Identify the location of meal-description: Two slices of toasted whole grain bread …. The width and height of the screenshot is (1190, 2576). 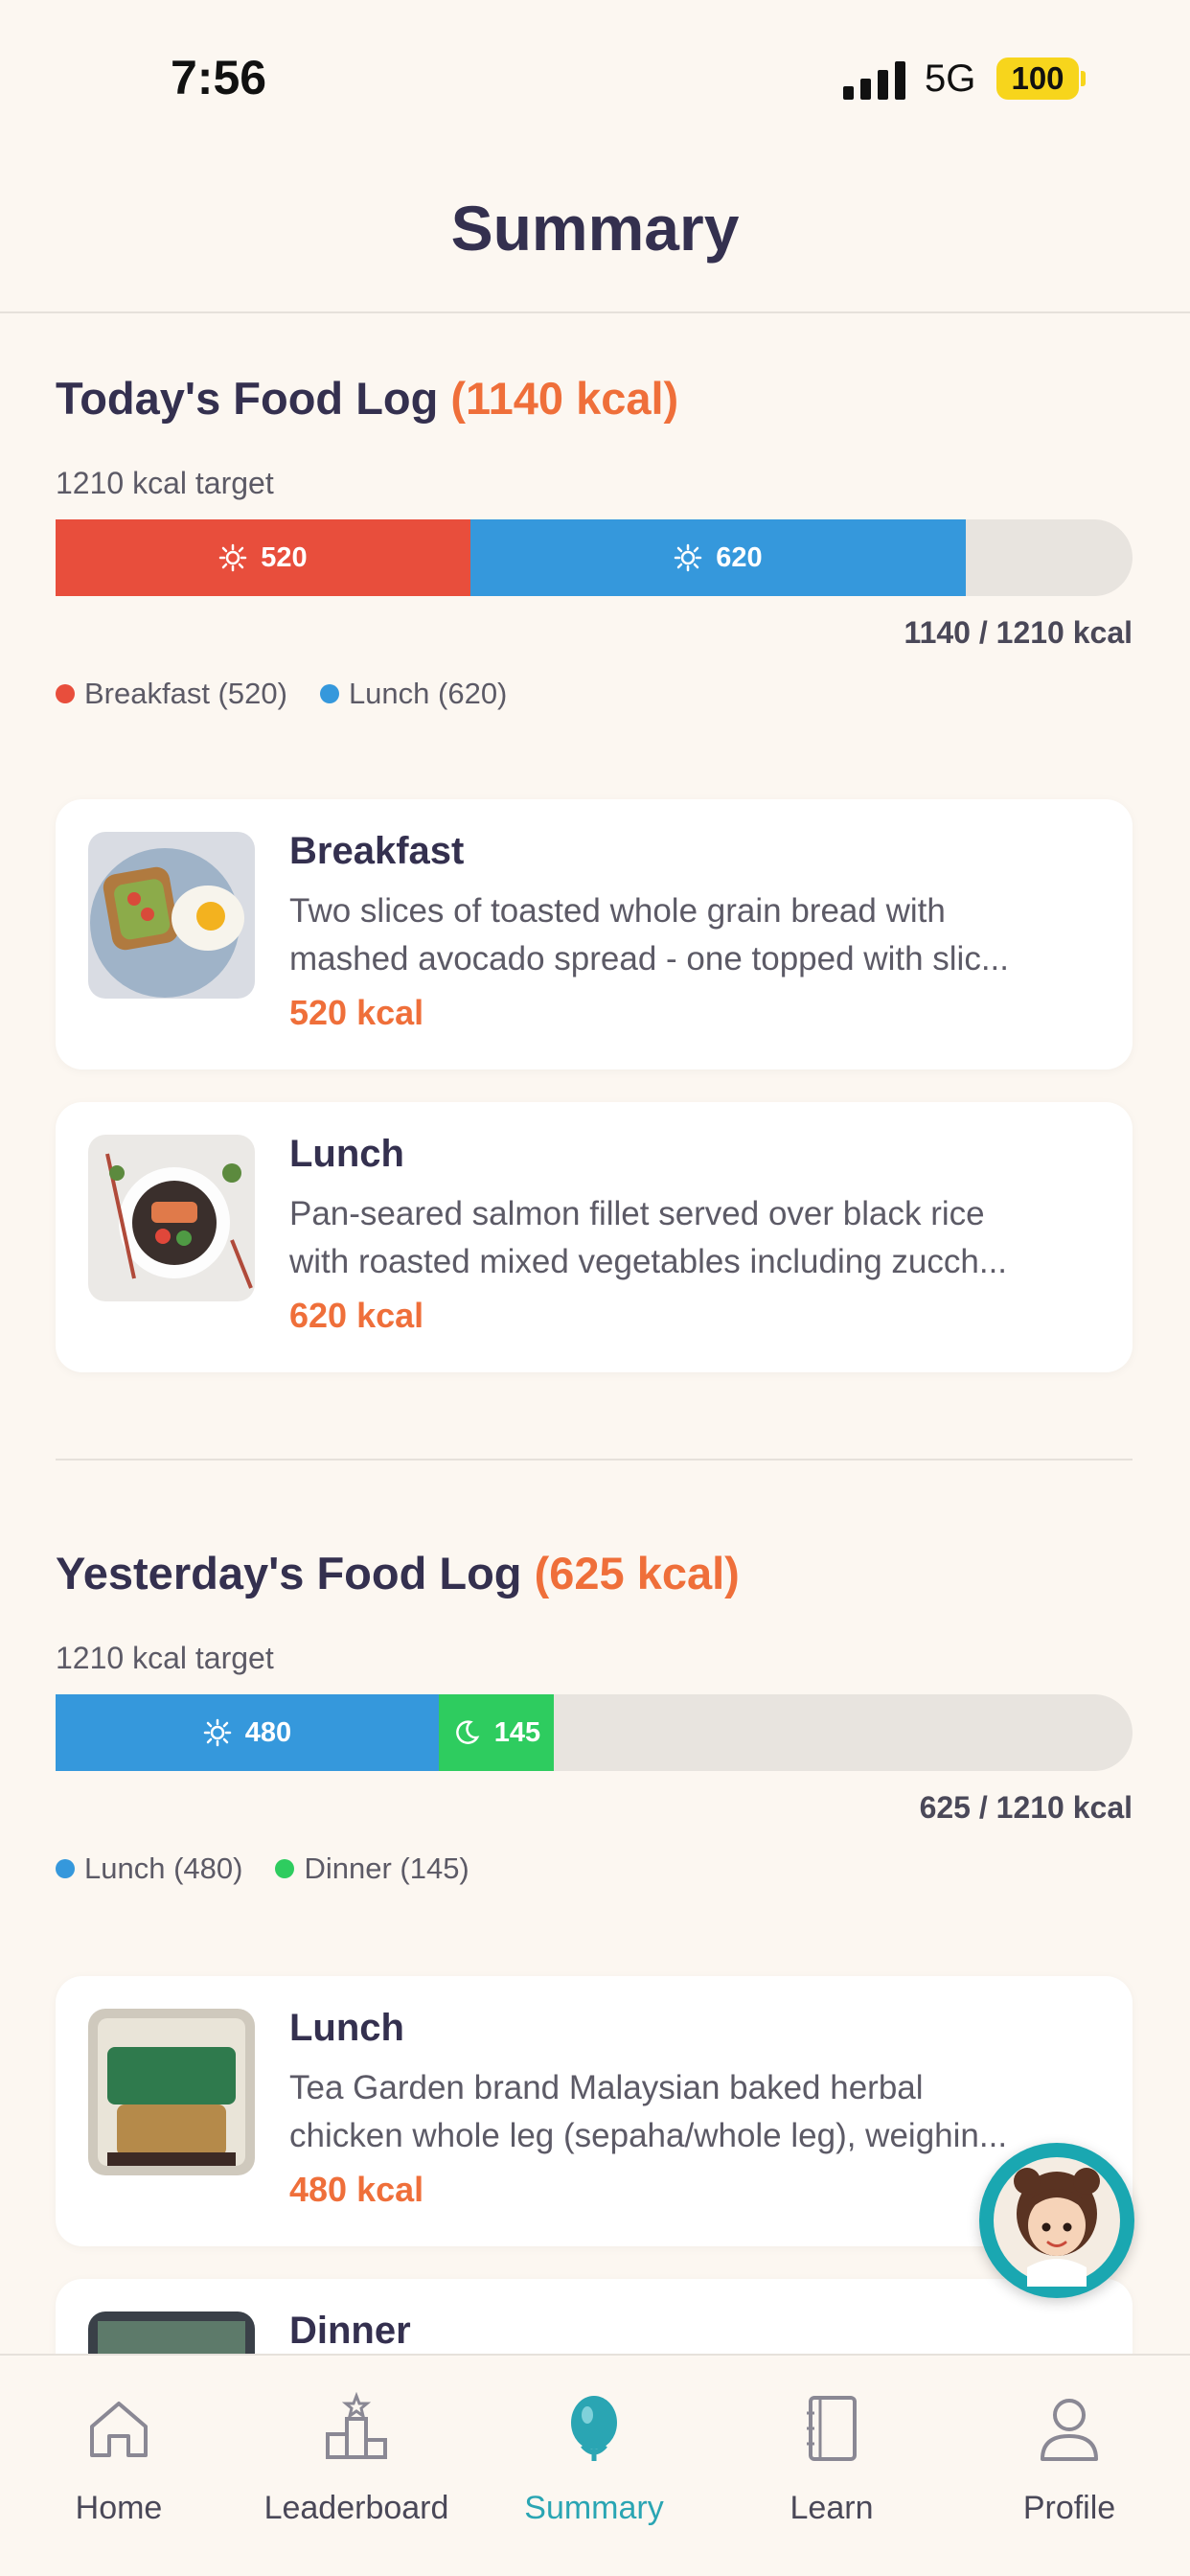
(697, 935).